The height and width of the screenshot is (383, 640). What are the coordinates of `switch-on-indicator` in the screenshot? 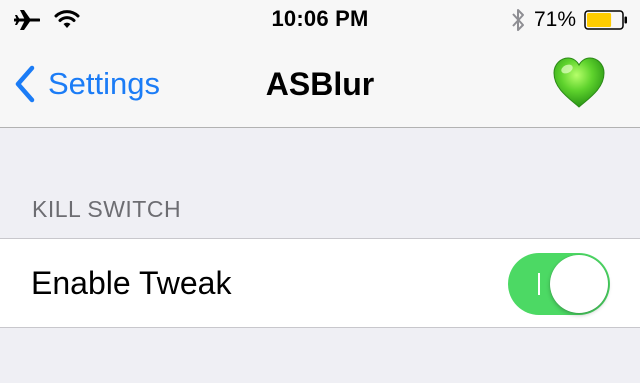 It's located at (539, 284).